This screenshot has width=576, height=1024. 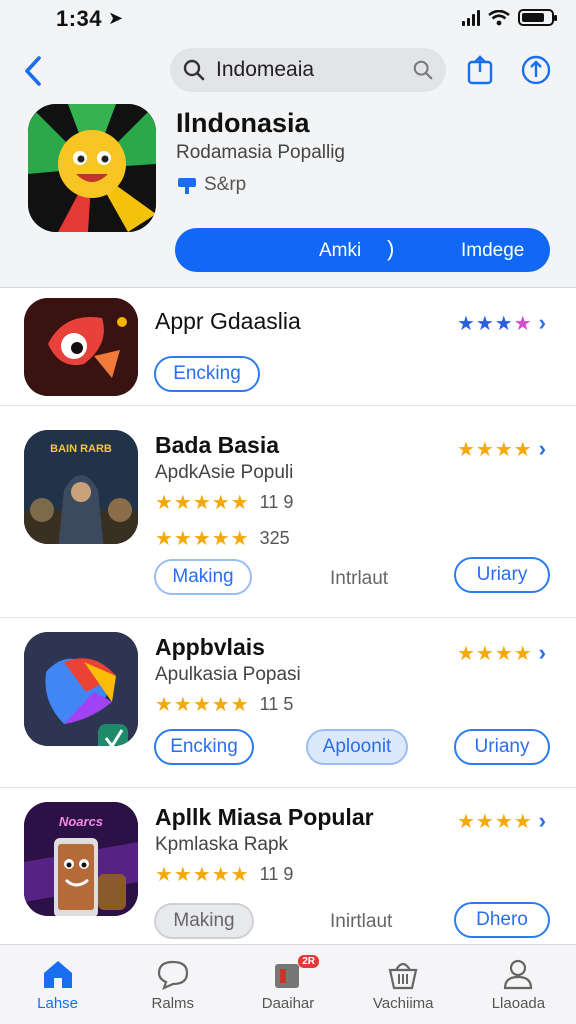 I want to click on search-icon, so click(x=194, y=70).